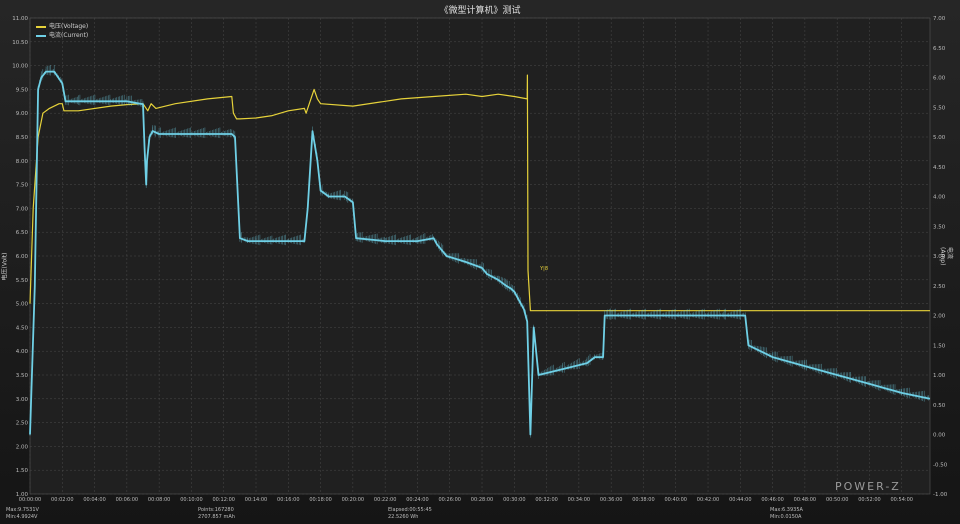  Describe the element at coordinates (805, 500) in the screenshot. I see `x-tick-label: 00:48:00` at that location.